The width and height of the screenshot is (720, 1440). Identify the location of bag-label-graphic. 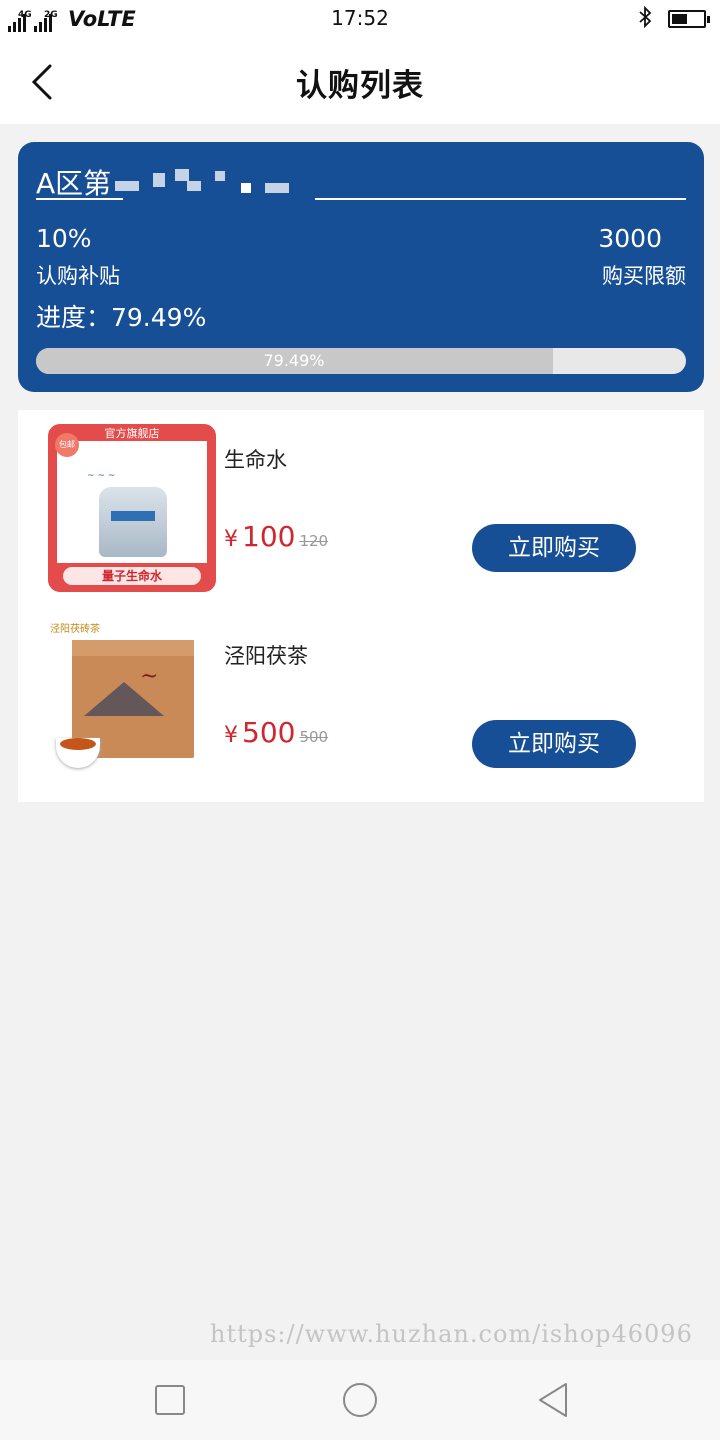
(133, 516).